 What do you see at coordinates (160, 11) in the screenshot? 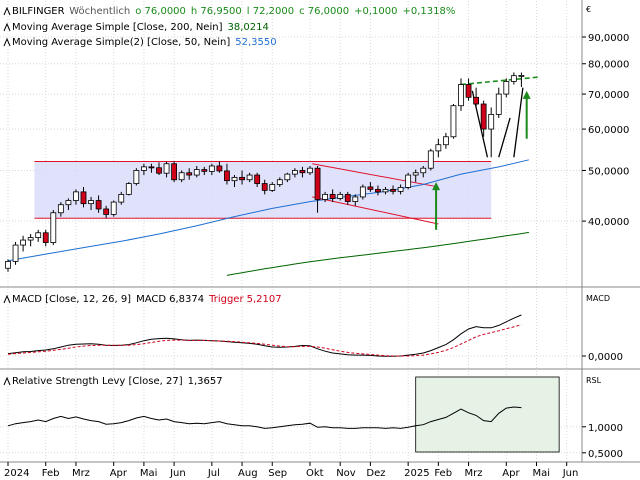
I see `ohlc-open: o 76,0000` at bounding box center [160, 11].